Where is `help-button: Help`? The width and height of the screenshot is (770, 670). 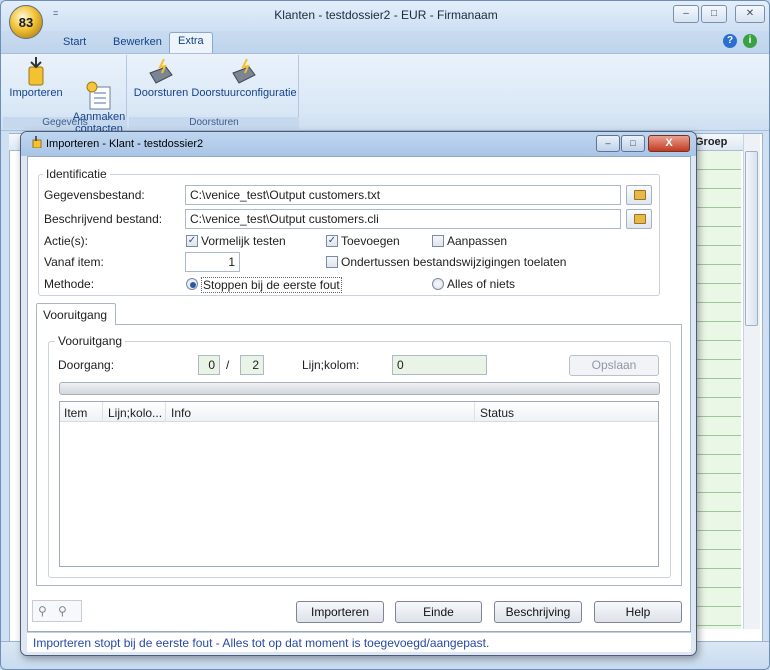
help-button: Help is located at coordinates (638, 612).